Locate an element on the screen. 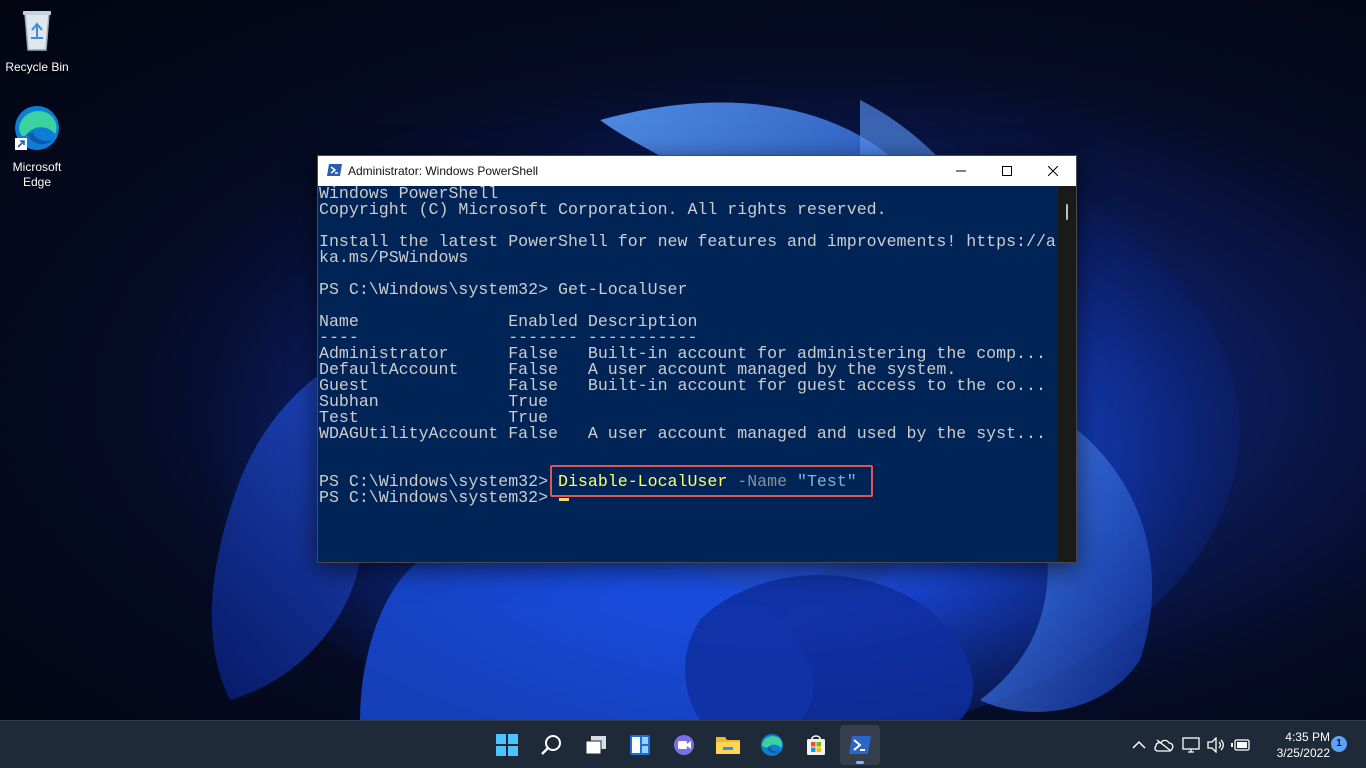  chat-button is located at coordinates (684, 745).